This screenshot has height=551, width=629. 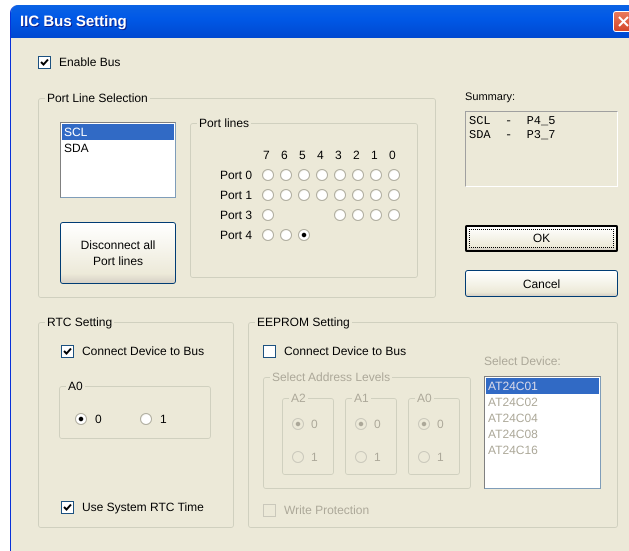 I want to click on bit-label: 6, so click(x=284, y=155).